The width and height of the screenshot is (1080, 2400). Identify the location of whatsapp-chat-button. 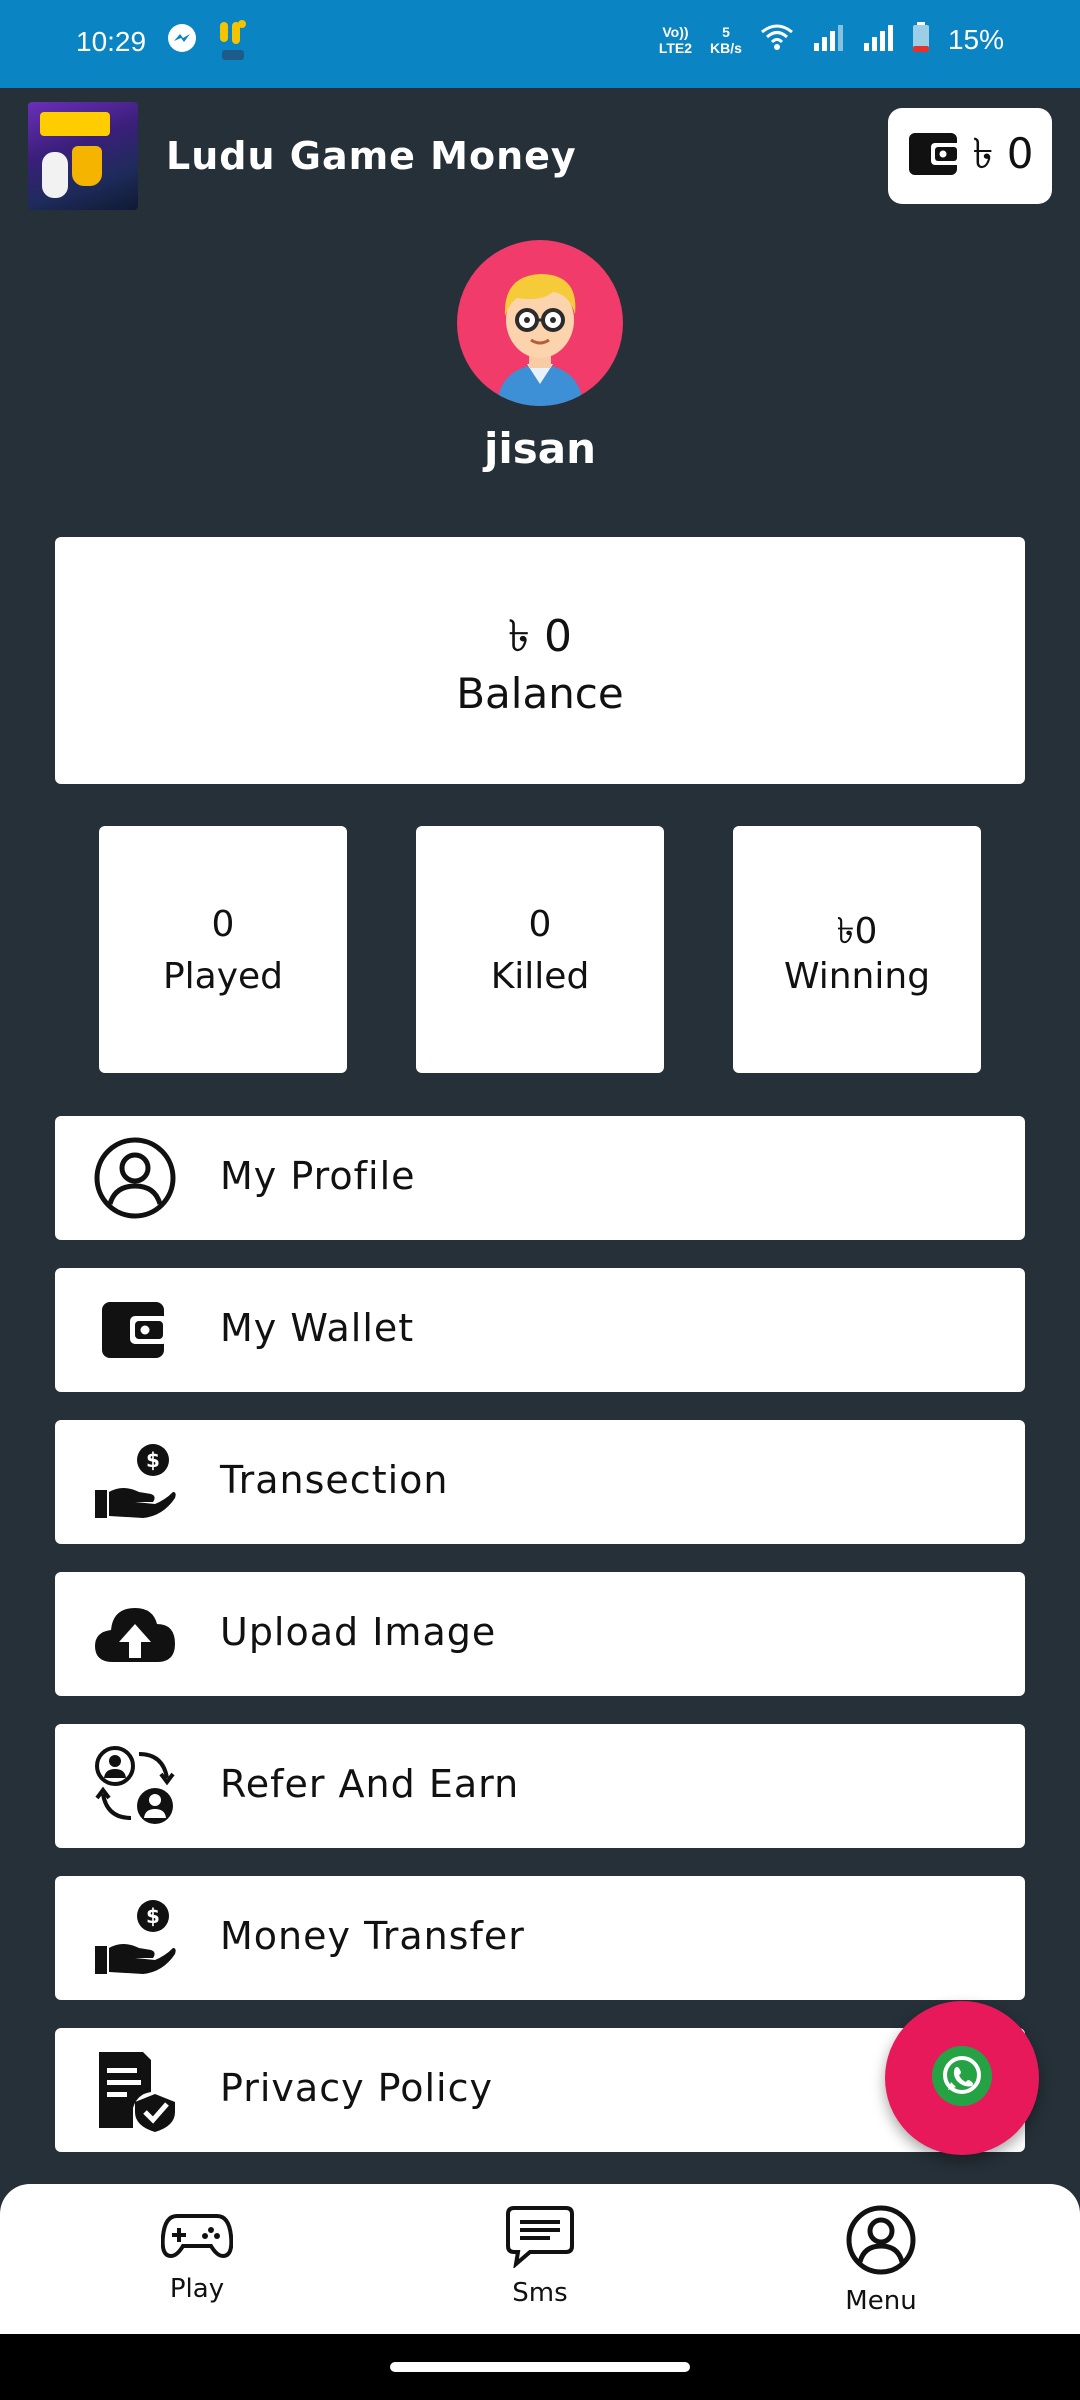
(962, 2078).